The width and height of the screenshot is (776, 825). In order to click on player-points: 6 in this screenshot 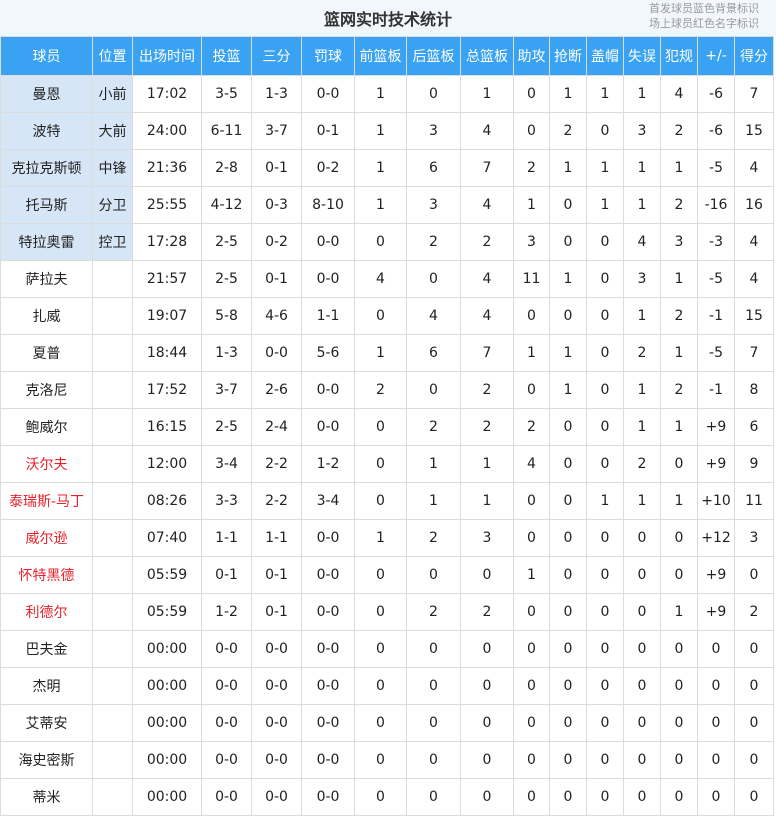, I will do `click(754, 427)`.